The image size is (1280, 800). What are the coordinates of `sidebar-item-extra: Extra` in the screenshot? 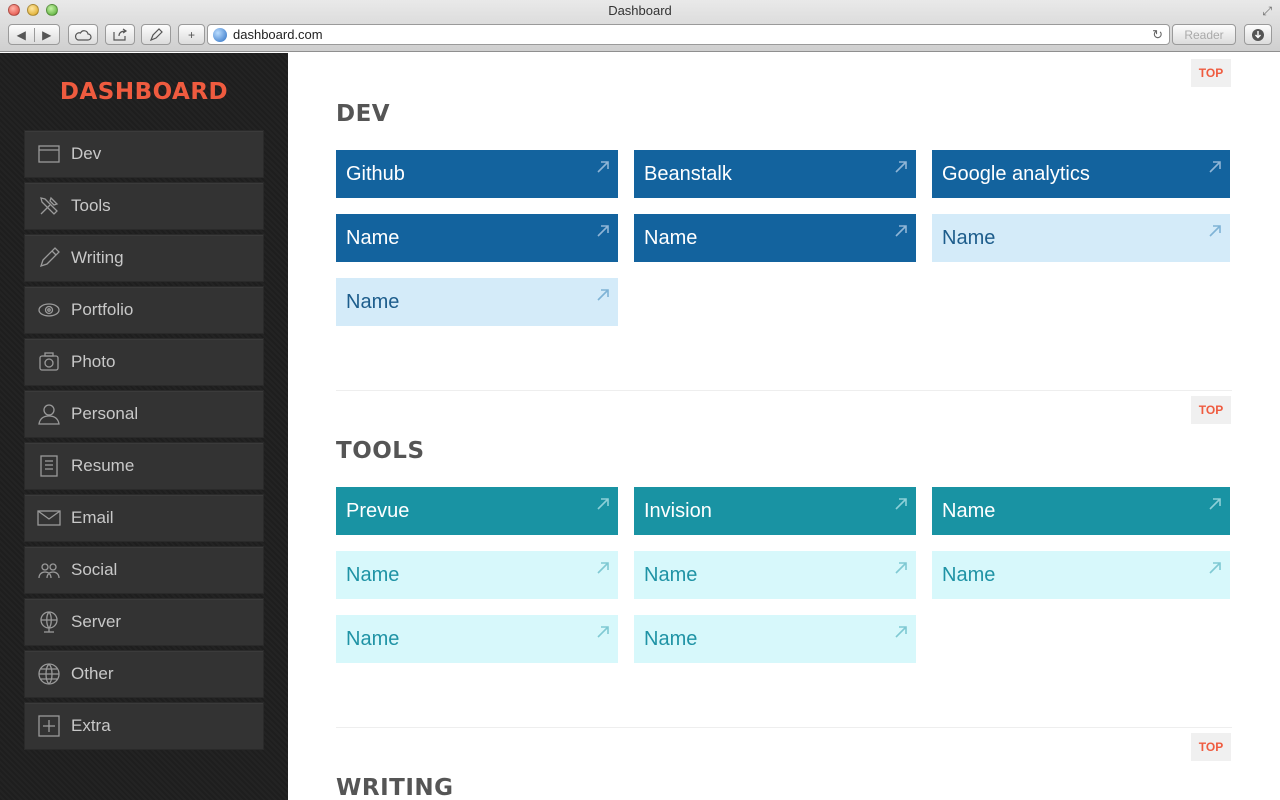 It's located at (144, 726).